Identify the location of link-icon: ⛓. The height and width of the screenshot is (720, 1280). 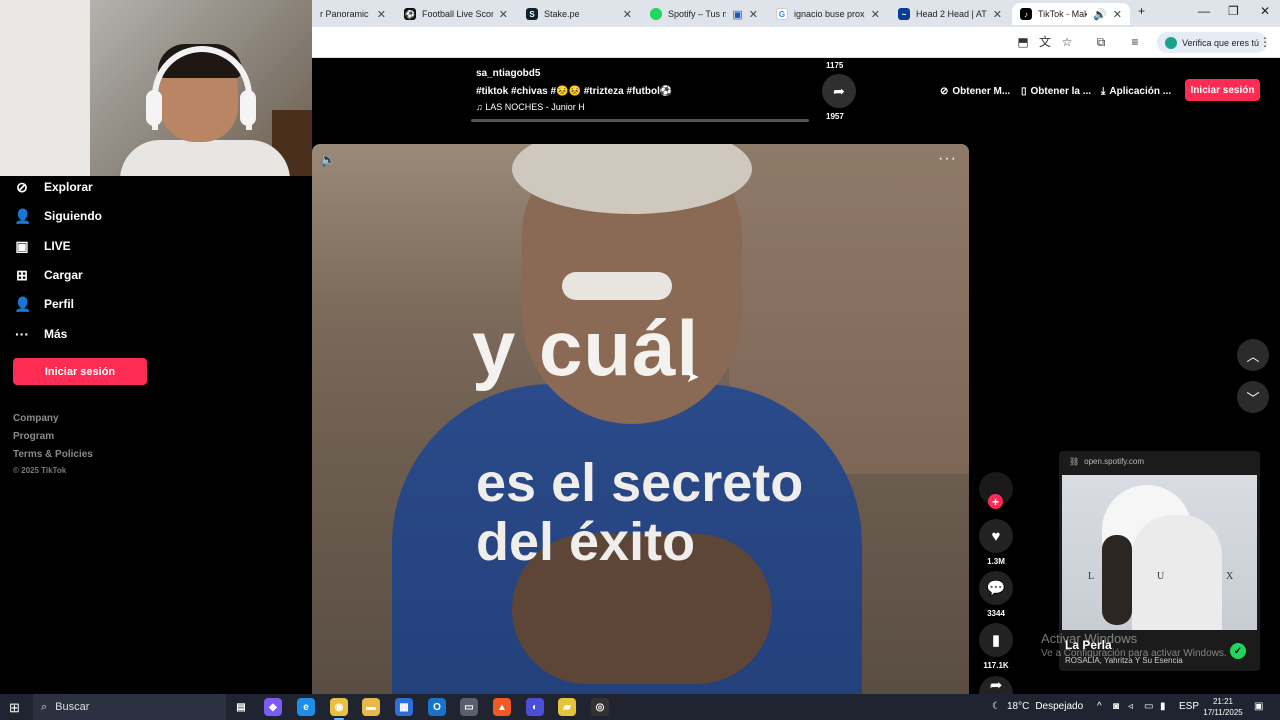
(1074, 461).